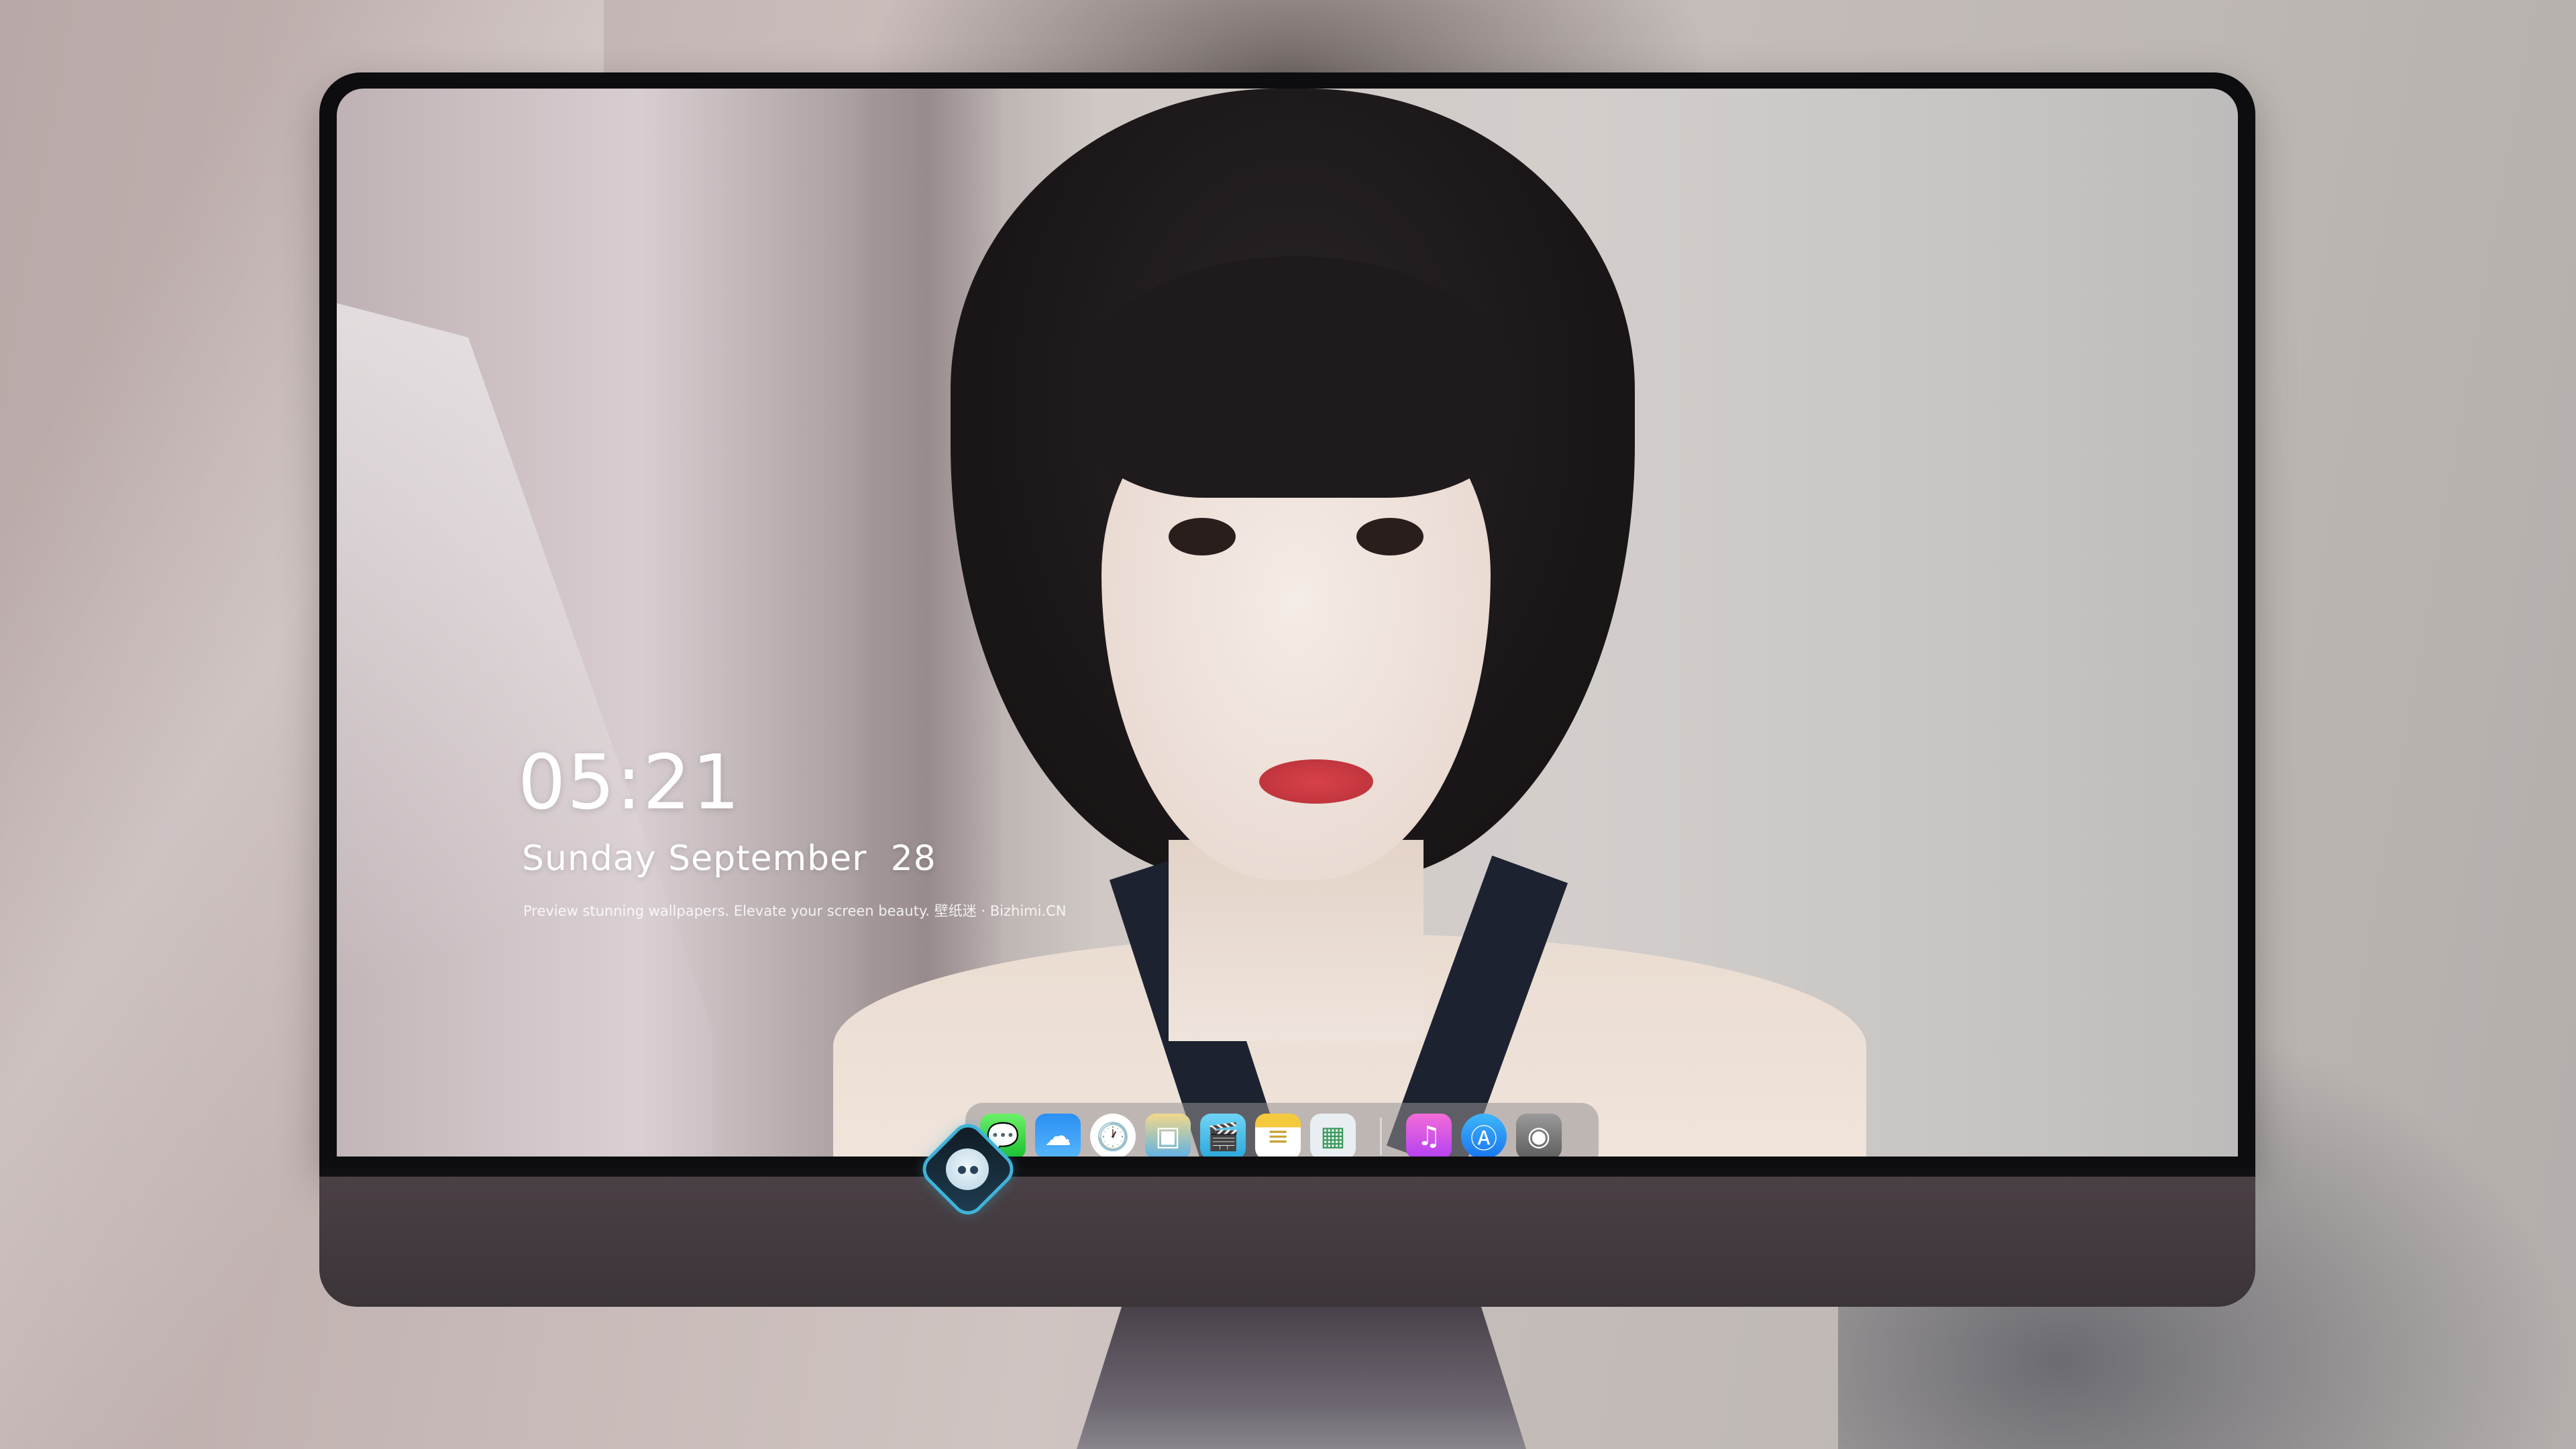  I want to click on dock-glyph: 🕐, so click(1113, 1136).